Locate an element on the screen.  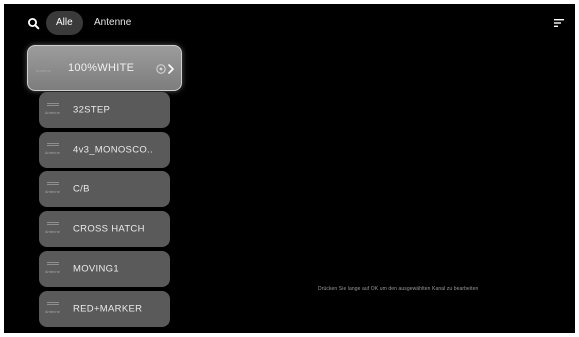
tab-antenne: Antenne is located at coordinates (112, 23).